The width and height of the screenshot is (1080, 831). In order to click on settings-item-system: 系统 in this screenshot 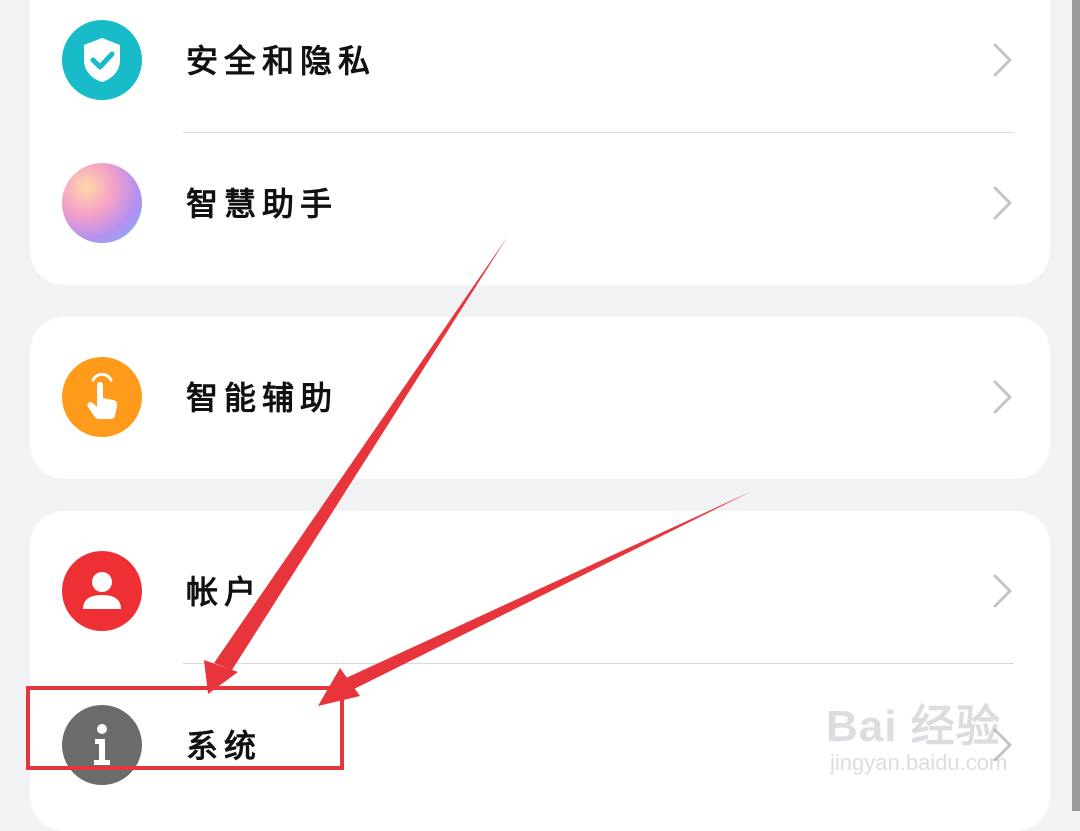, I will do `click(540, 745)`.